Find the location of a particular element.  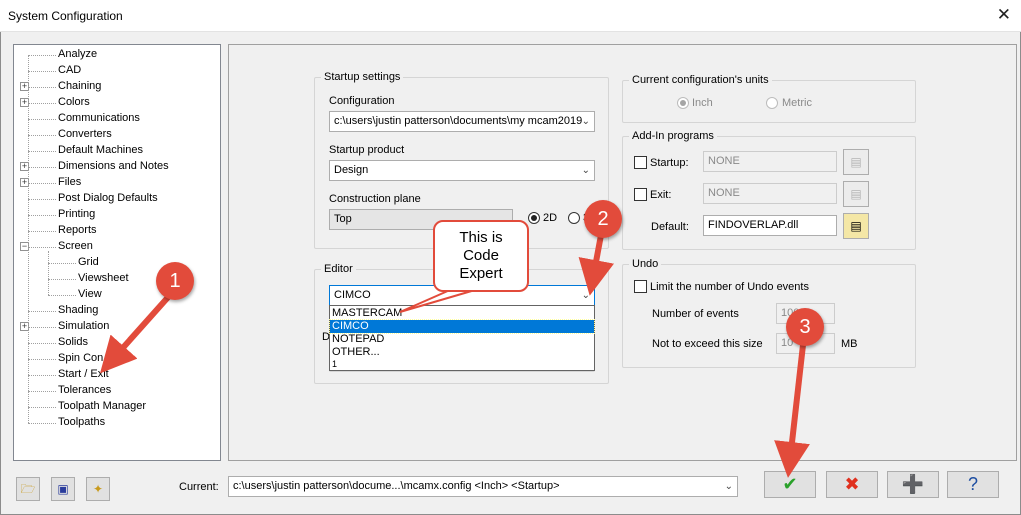

callout-line-2: Code is located at coordinates (481, 255).